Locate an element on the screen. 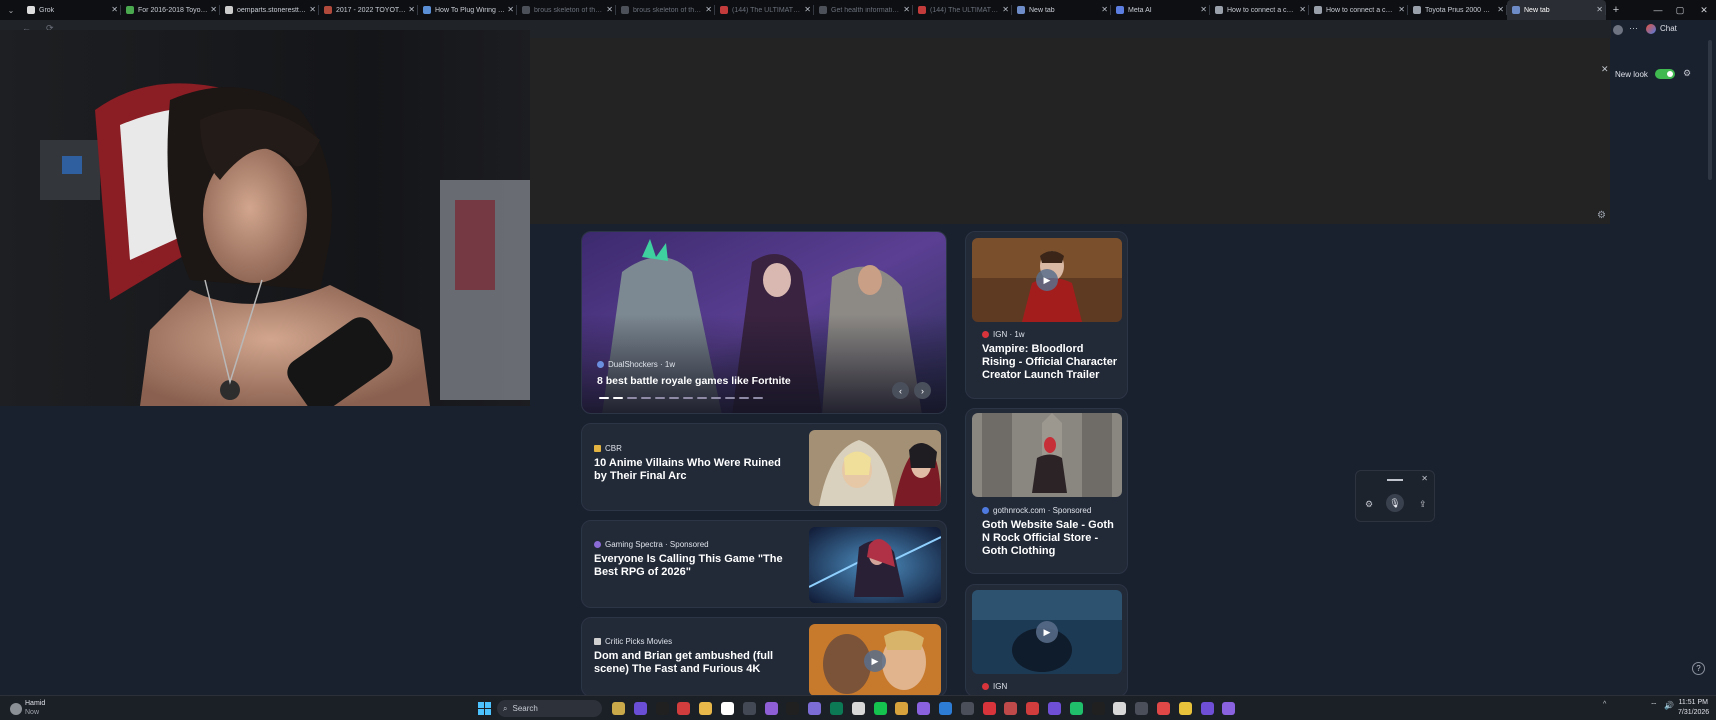 This screenshot has width=1716, height=720. windows-start-icon is located at coordinates (484, 708).